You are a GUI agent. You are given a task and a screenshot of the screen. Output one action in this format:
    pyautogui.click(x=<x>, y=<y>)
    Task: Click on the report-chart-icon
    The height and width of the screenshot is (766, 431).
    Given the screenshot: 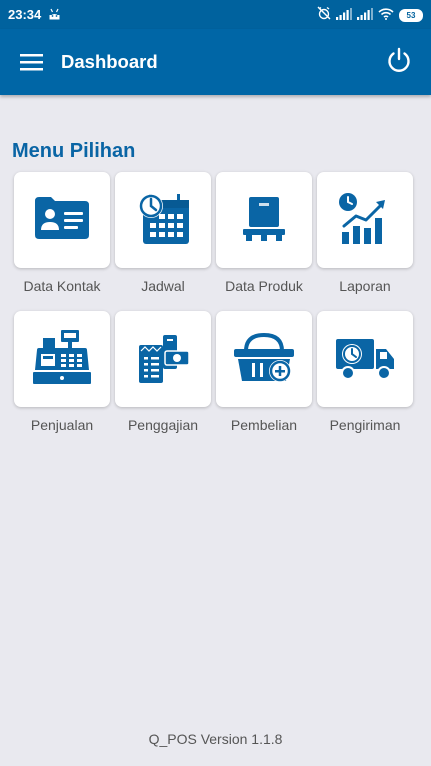 What is the action you would take?
    pyautogui.click(x=365, y=220)
    